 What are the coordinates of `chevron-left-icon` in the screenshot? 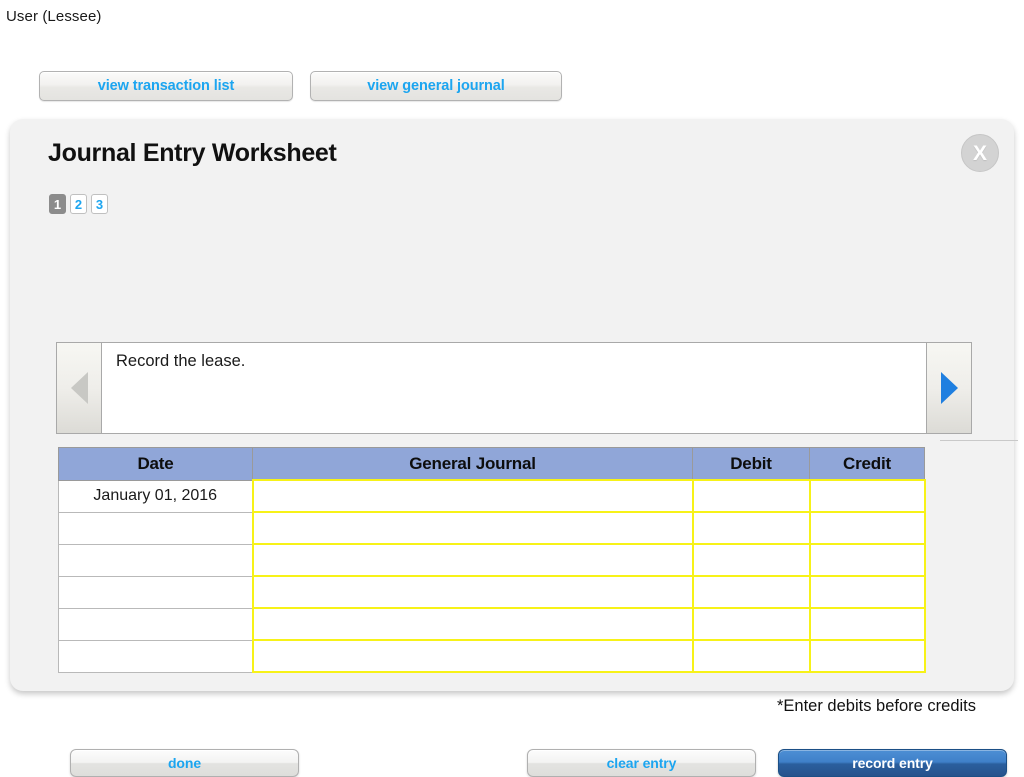 It's located at (79, 388).